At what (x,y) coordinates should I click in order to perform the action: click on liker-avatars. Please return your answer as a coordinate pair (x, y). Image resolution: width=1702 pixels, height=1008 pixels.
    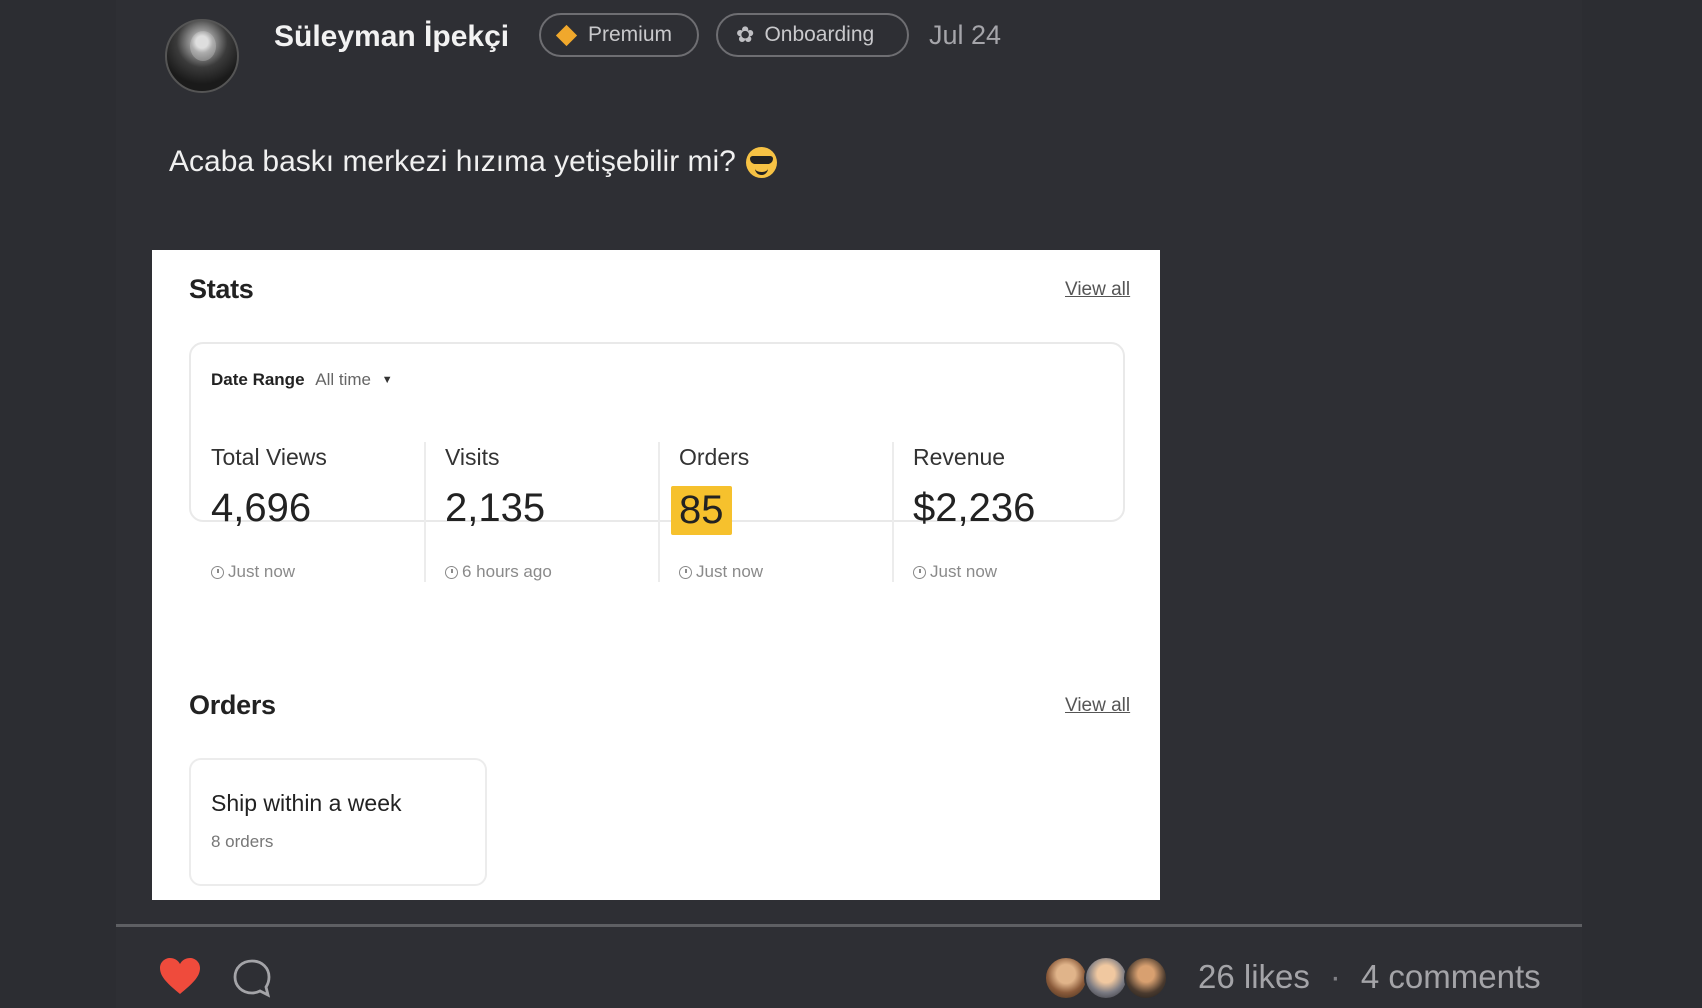
    Looking at the image, I should click on (1109, 978).